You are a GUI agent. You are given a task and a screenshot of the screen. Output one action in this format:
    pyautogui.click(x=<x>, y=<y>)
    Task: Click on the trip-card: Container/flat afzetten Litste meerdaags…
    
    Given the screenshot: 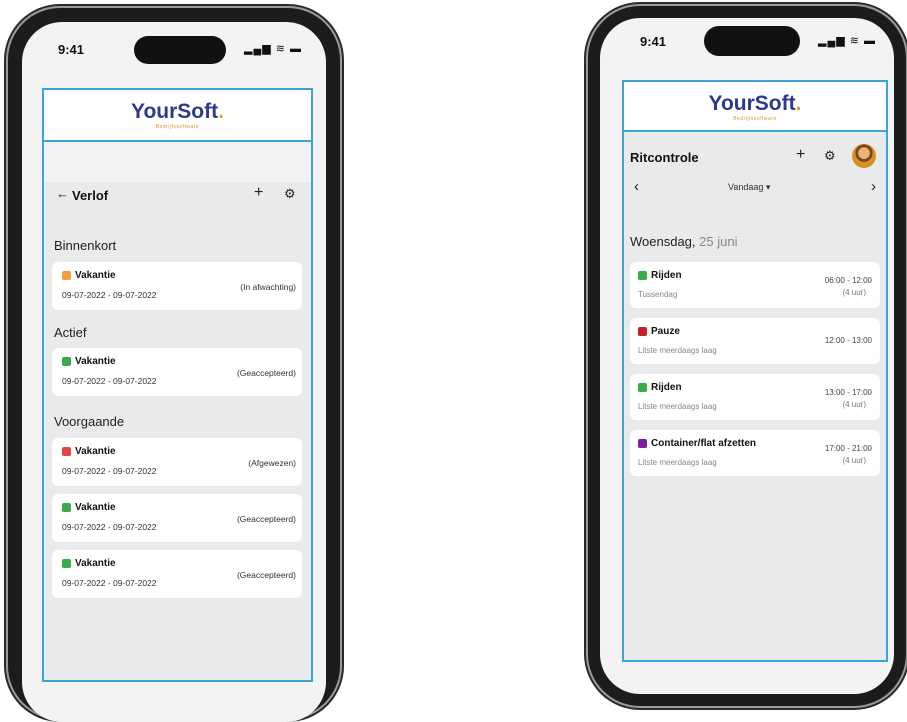 What is the action you would take?
    pyautogui.click(x=755, y=453)
    